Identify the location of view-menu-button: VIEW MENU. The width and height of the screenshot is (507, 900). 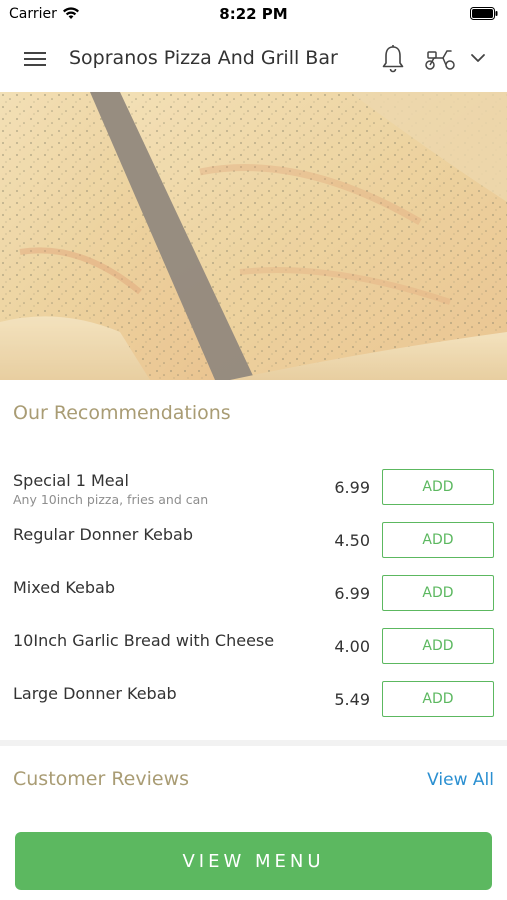
(253, 861).